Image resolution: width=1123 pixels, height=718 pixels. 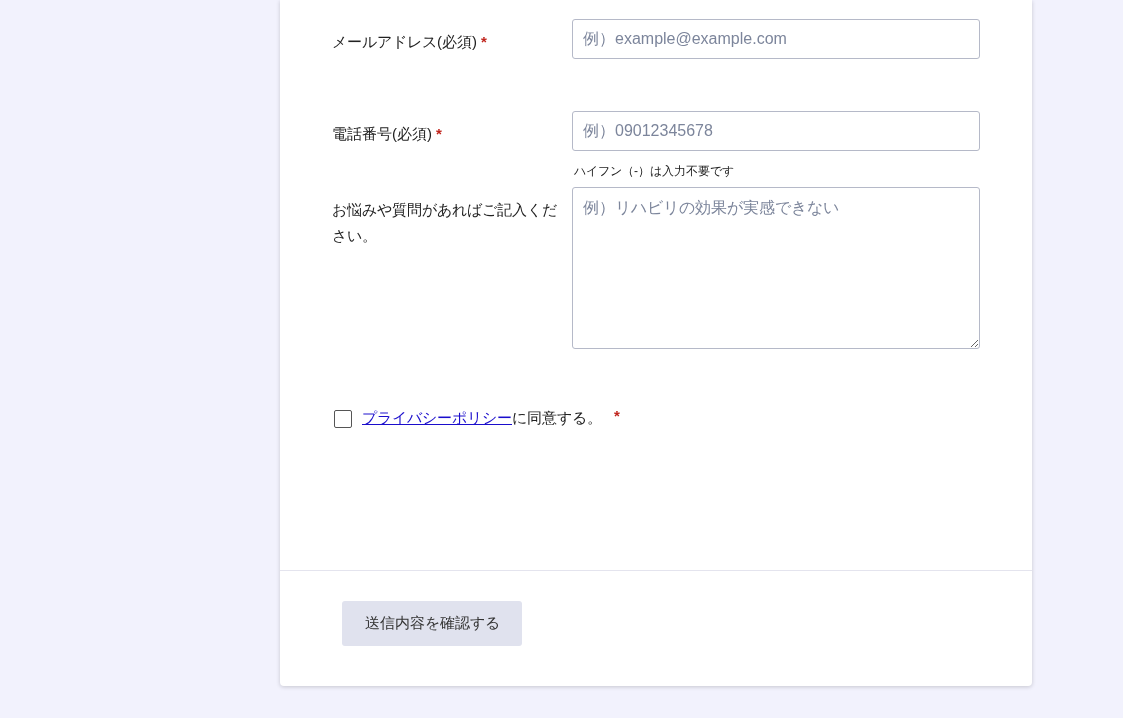 What do you see at coordinates (432, 623) in the screenshot?
I see `confirm-button: 送信内容を確認する` at bounding box center [432, 623].